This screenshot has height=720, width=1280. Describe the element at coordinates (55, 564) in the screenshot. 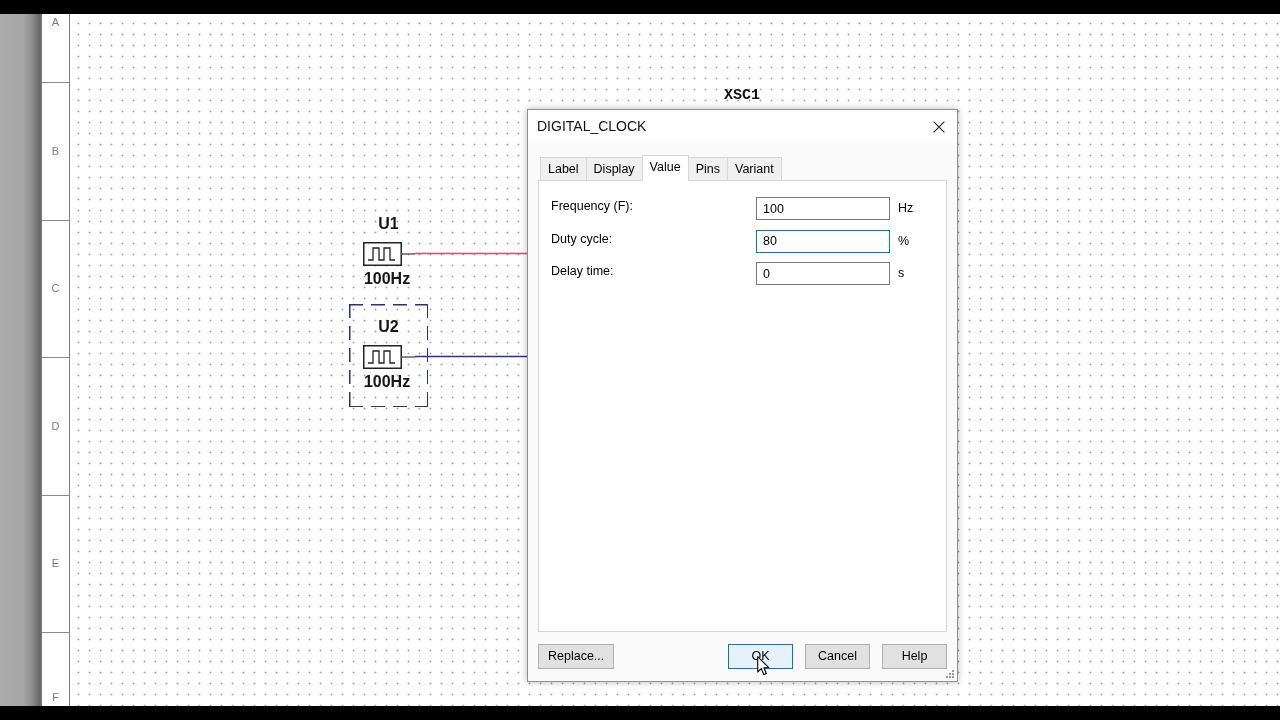

I see `row-label: E` at that location.